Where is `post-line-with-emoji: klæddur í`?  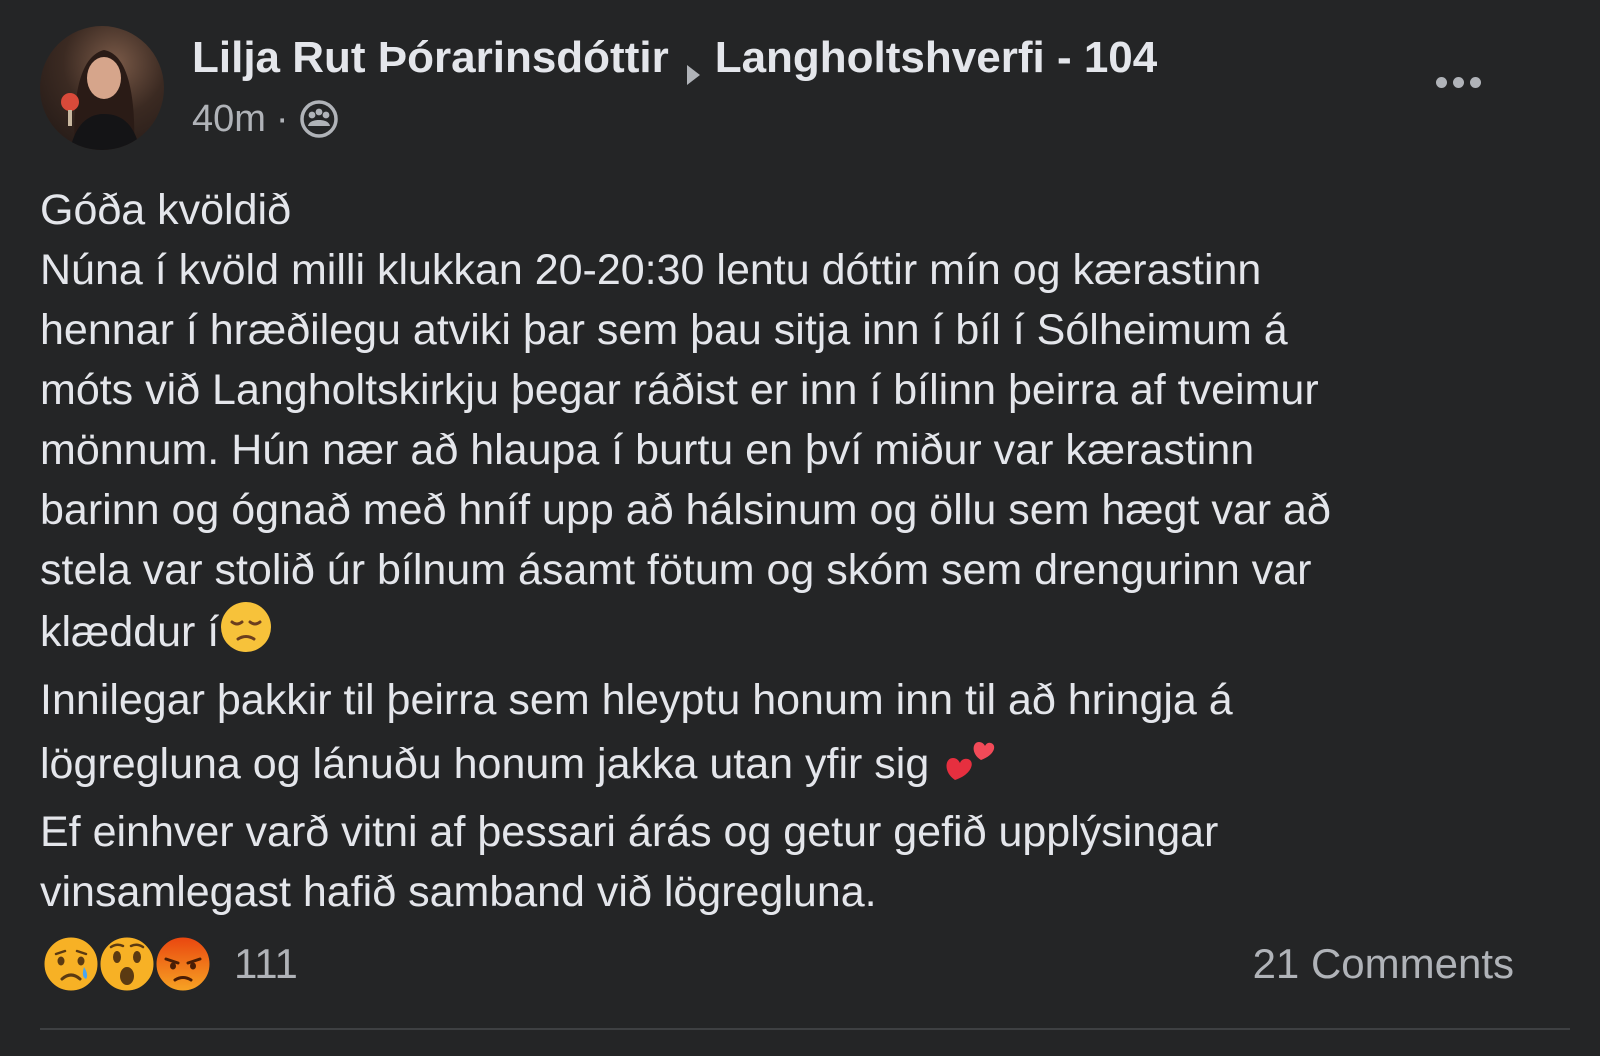
post-line-with-emoji: klæddur í is located at coordinates (805, 635).